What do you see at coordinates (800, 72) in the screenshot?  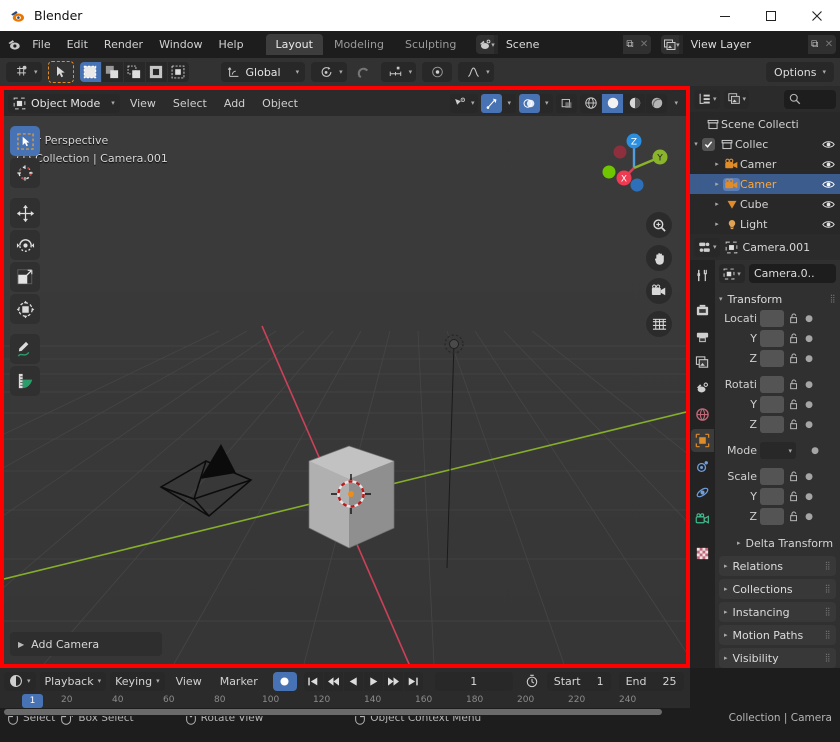 I see `viewport-options-button: Options ▾` at bounding box center [800, 72].